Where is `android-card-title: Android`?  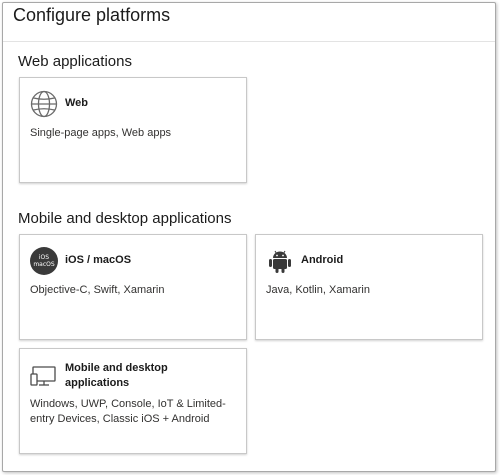
android-card-title: Android is located at coordinates (322, 260).